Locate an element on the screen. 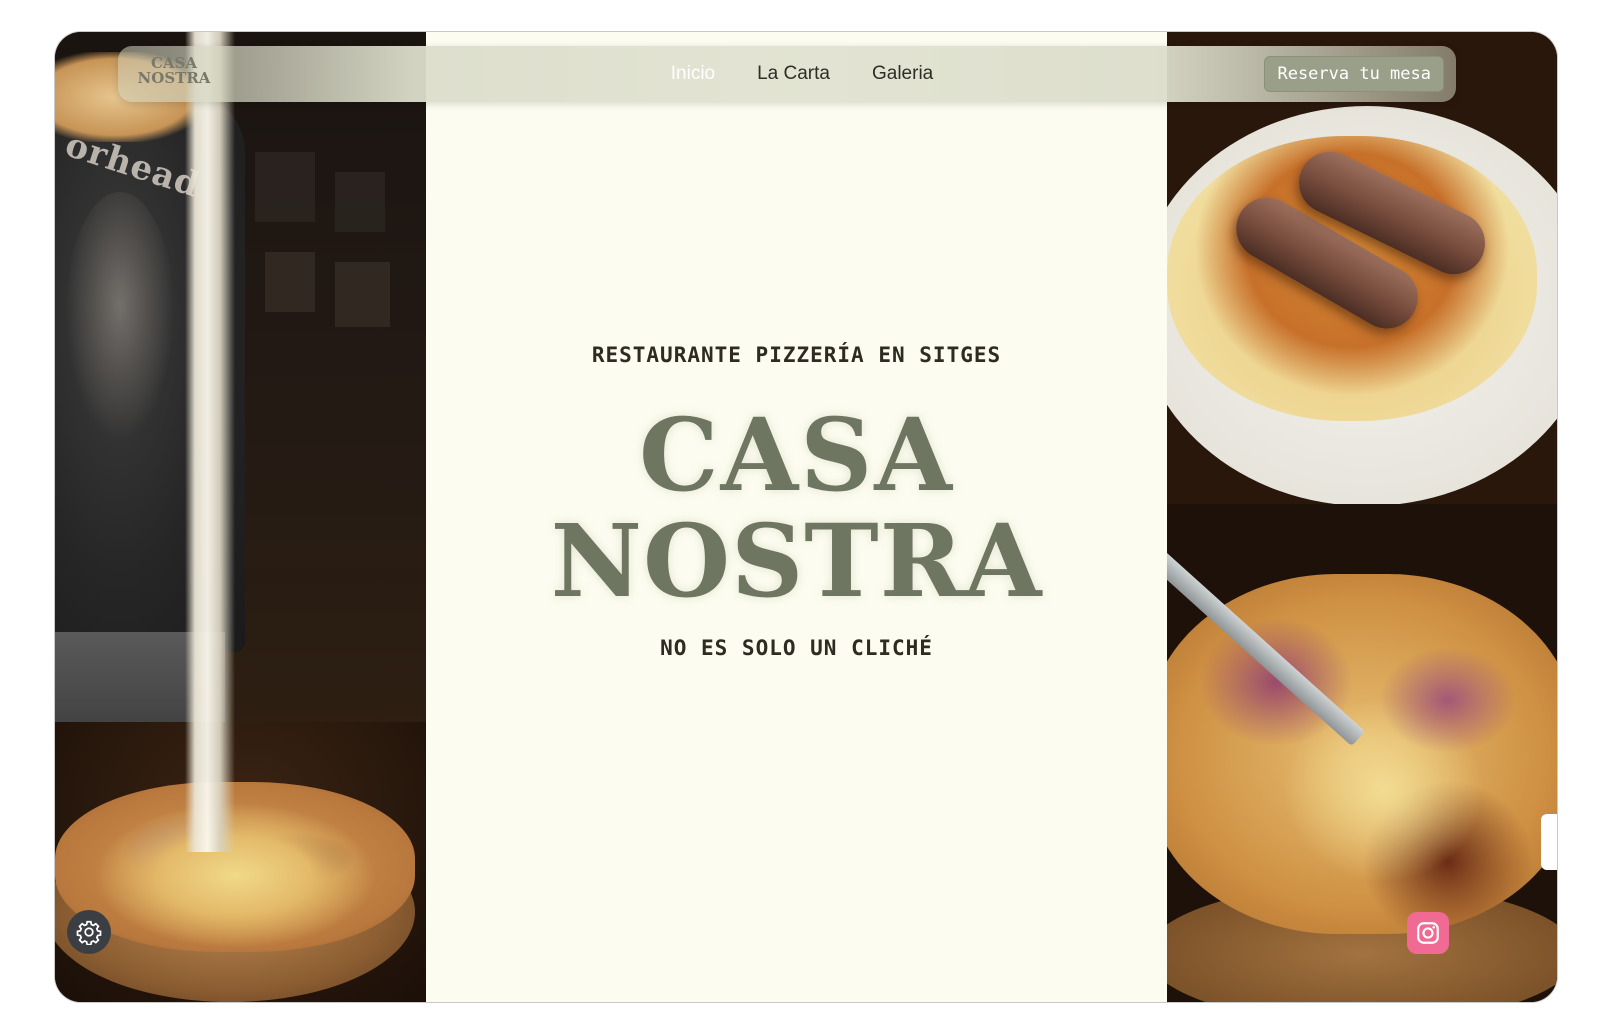 The image size is (1600, 1019). gear-icon is located at coordinates (89, 932).